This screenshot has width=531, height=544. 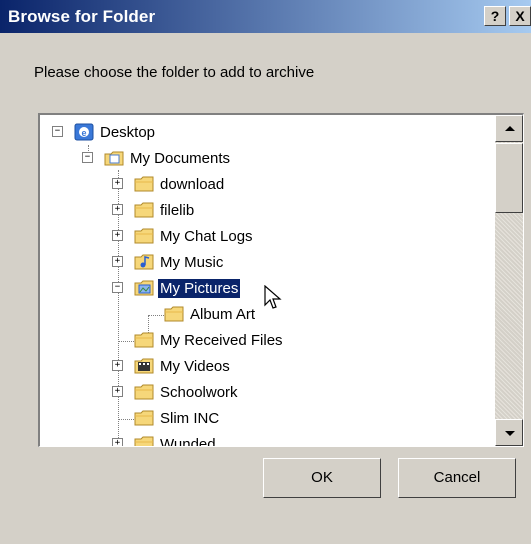 I want to click on scroll-up-button, so click(x=509, y=128).